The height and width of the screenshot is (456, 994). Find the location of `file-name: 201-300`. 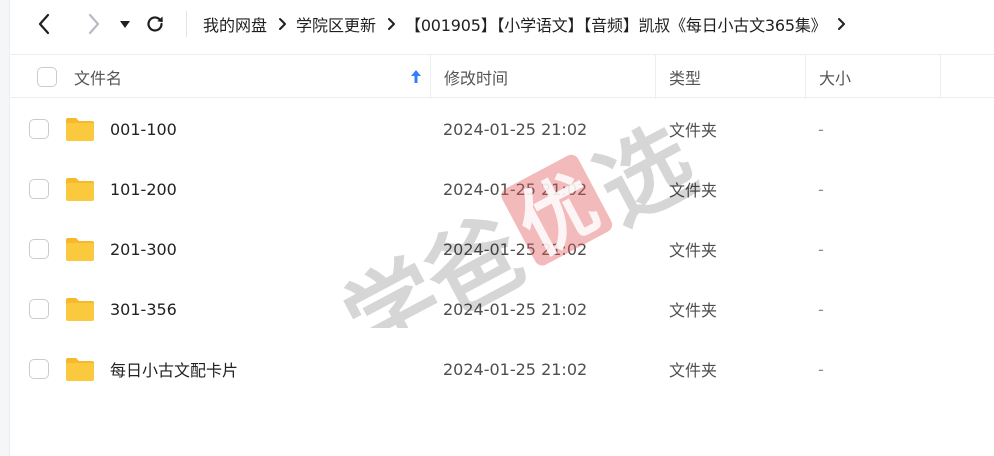

file-name: 201-300 is located at coordinates (143, 249).